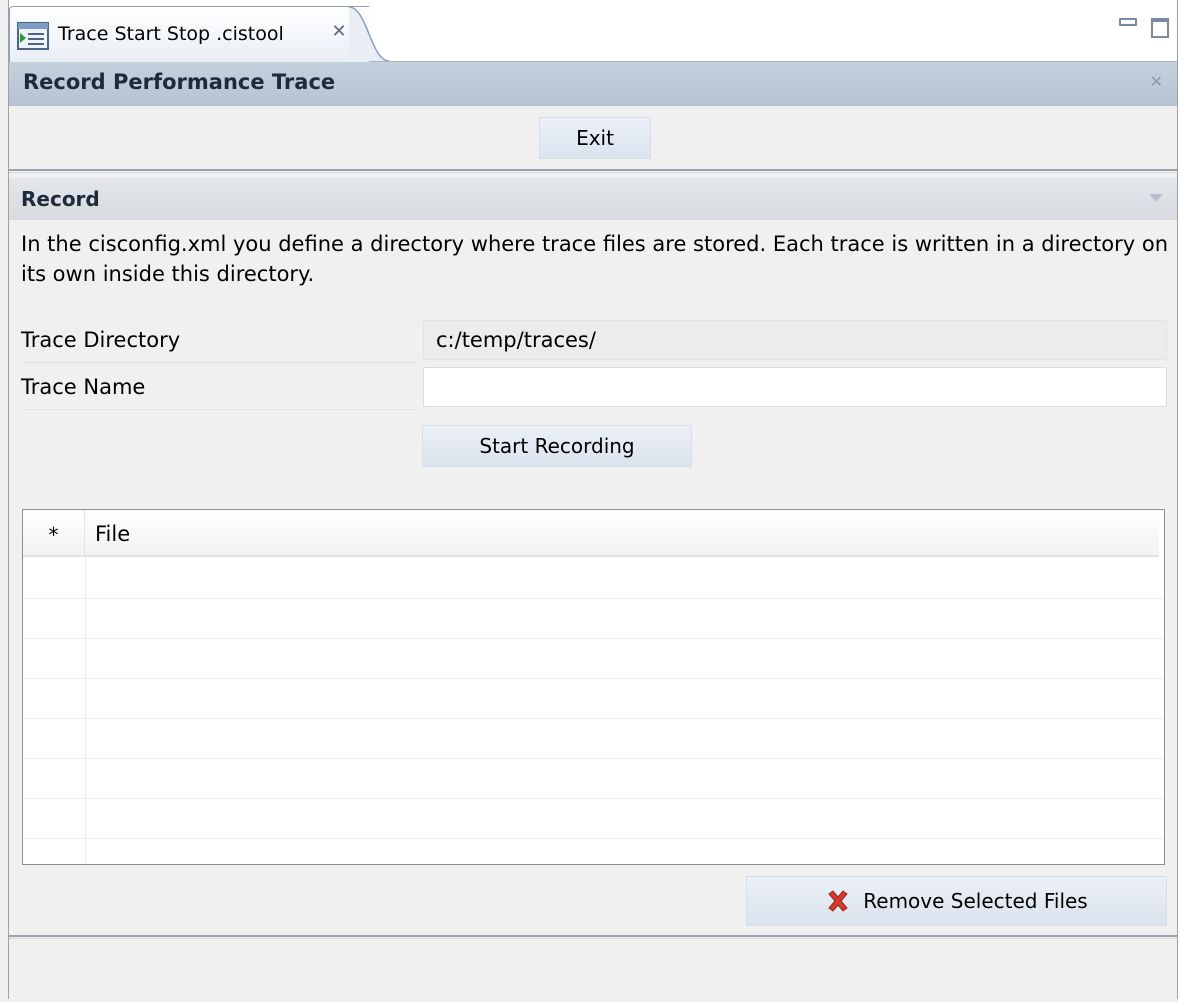 The height and width of the screenshot is (1002, 1178). What do you see at coordinates (101, 340) in the screenshot?
I see `trace-directory-label: Trace Directory` at bounding box center [101, 340].